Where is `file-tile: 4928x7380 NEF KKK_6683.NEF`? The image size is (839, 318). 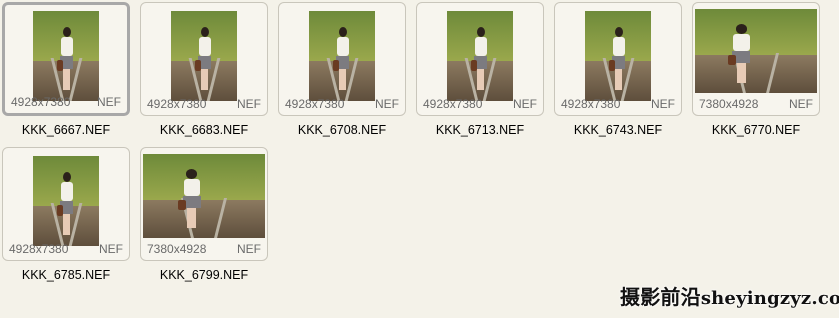 file-tile: 4928x7380 NEF KKK_6683.NEF is located at coordinates (206, 73).